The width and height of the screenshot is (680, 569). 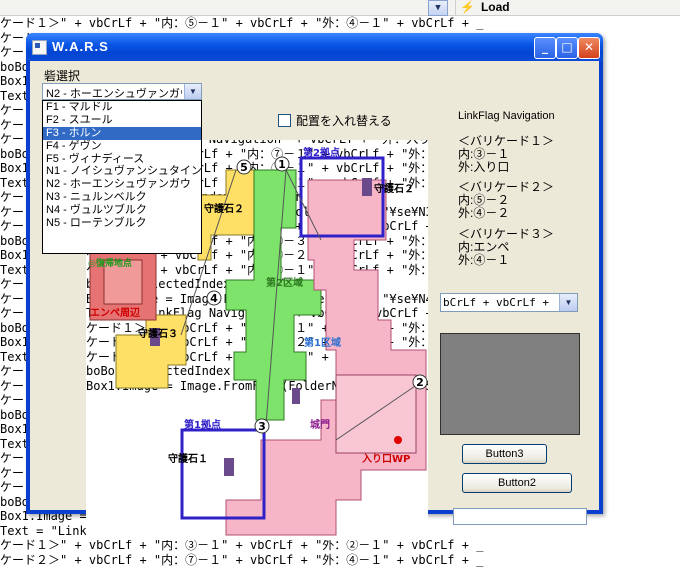 I want to click on button3: Button3, so click(x=504, y=454).